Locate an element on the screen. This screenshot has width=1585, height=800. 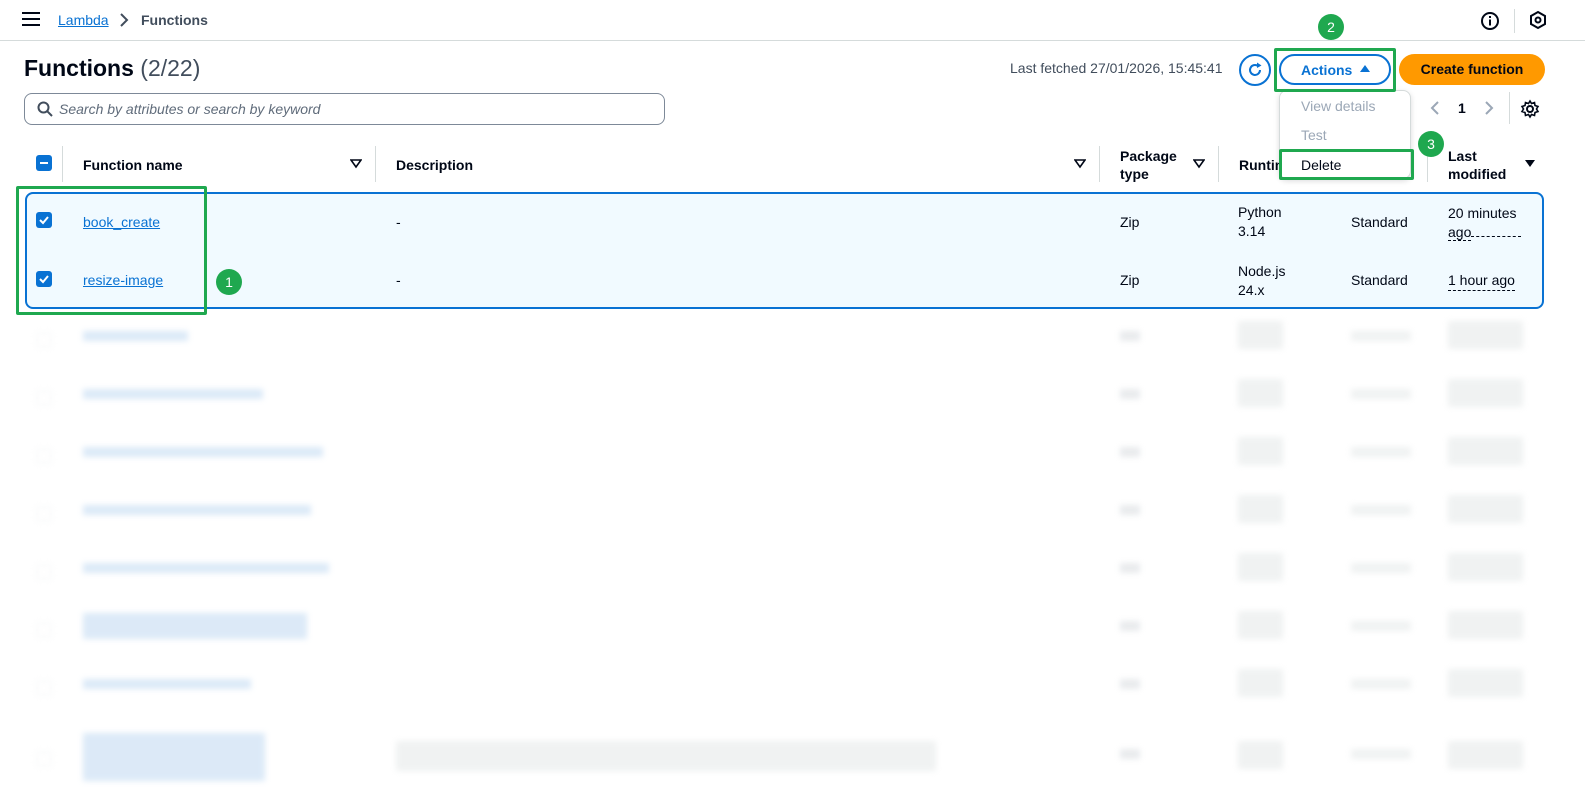
indeterminate-icon is located at coordinates (44, 163).